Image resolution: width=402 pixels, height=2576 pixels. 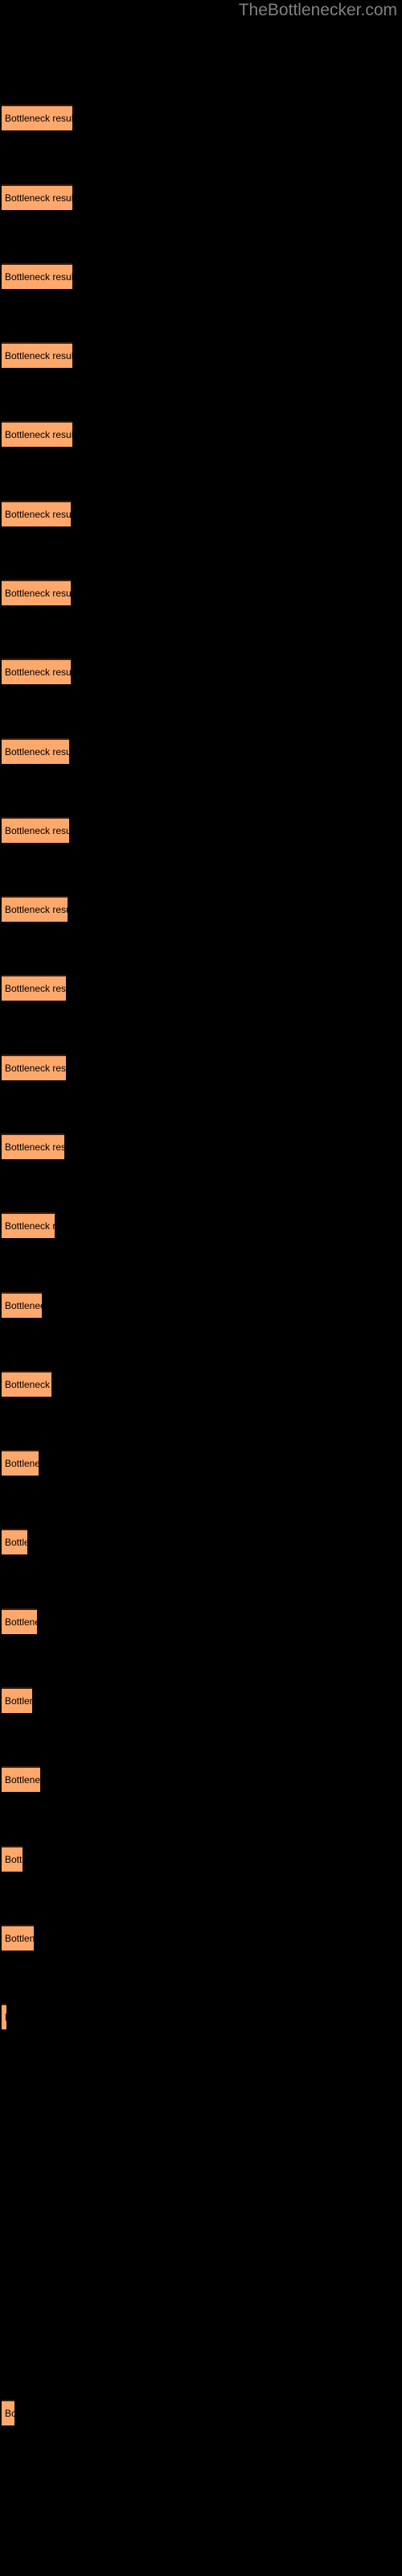 I want to click on bar-7: Bottleneck result, so click(x=36, y=671).